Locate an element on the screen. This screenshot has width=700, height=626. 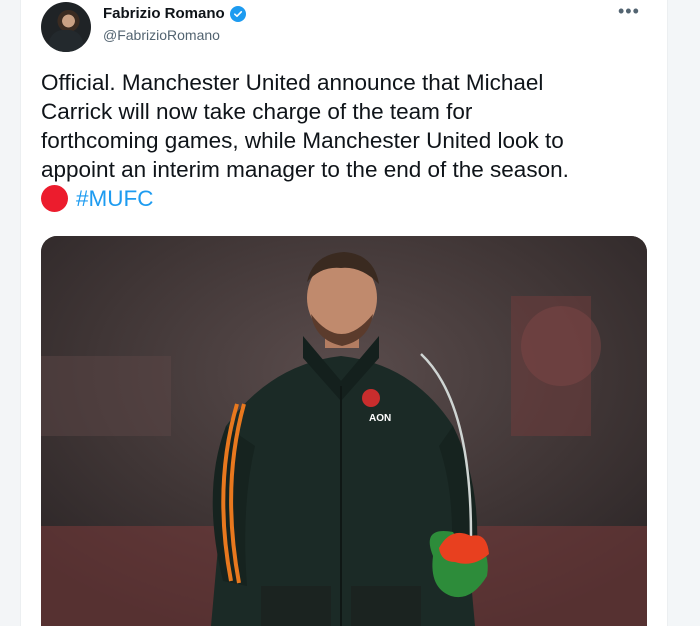
jacket-sponsor: AON is located at coordinates (380, 418).